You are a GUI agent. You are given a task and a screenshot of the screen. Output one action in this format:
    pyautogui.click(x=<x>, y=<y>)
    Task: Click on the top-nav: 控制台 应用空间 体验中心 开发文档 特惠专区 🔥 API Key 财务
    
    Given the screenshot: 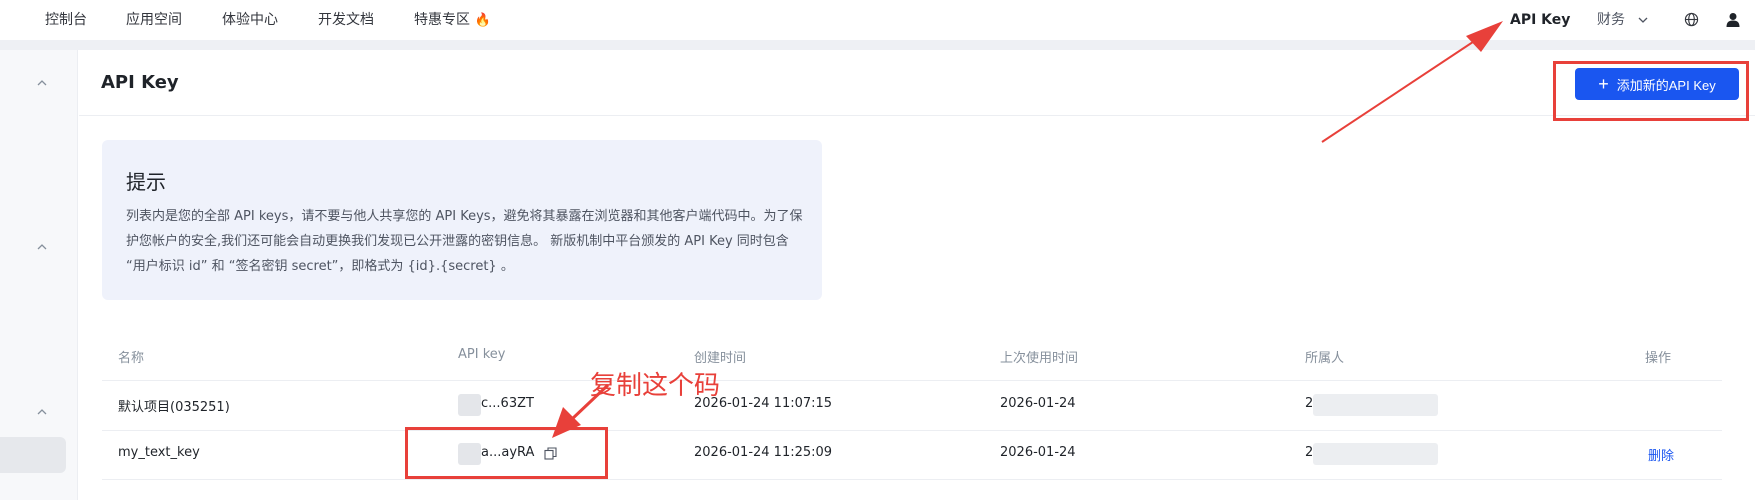 What is the action you would take?
    pyautogui.click(x=877, y=20)
    